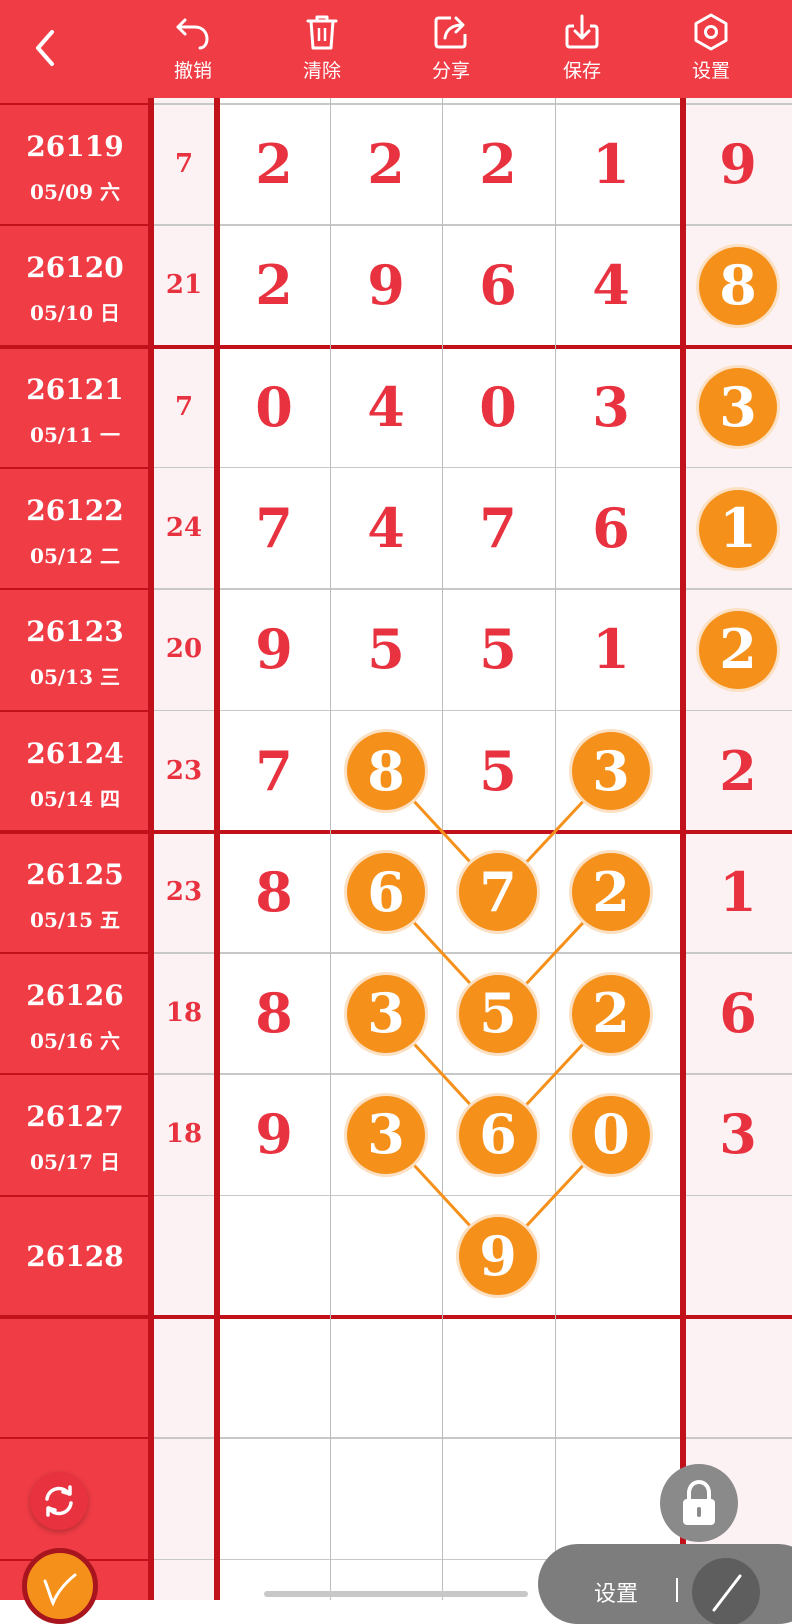 Image resolution: width=792 pixels, height=1624 pixels. I want to click on clear-button: 清除, so click(322, 50).